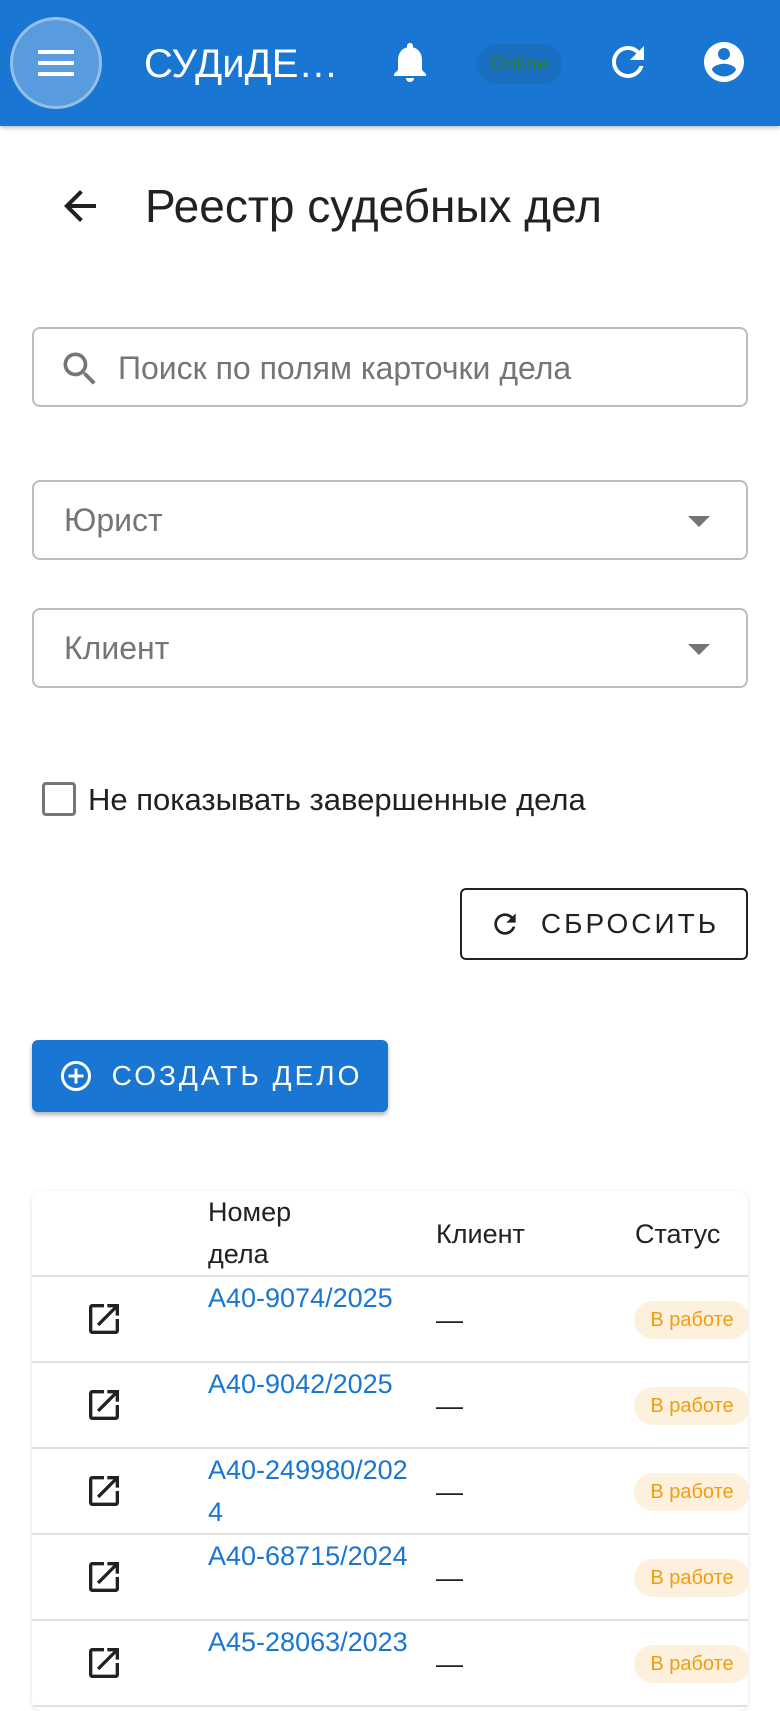  I want to click on case-number-link: А40-249980/2024, so click(308, 1491).